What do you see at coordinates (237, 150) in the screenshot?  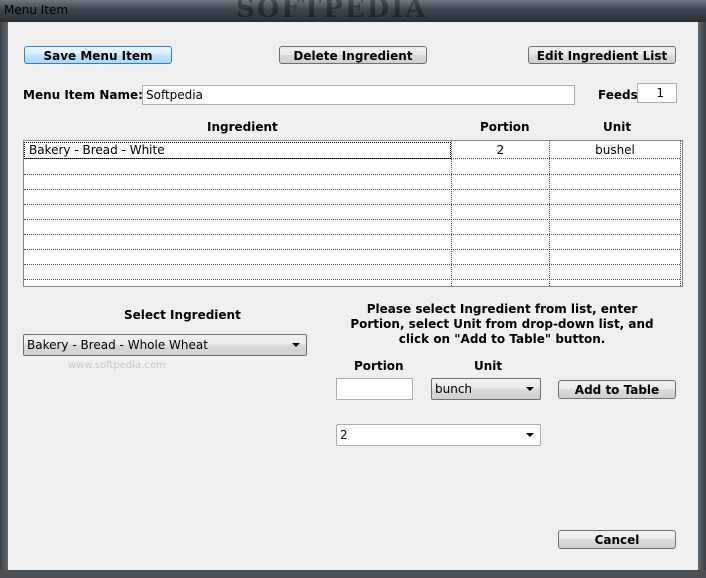 I see `cell-ingredient: Bakery - Bread - White` at bounding box center [237, 150].